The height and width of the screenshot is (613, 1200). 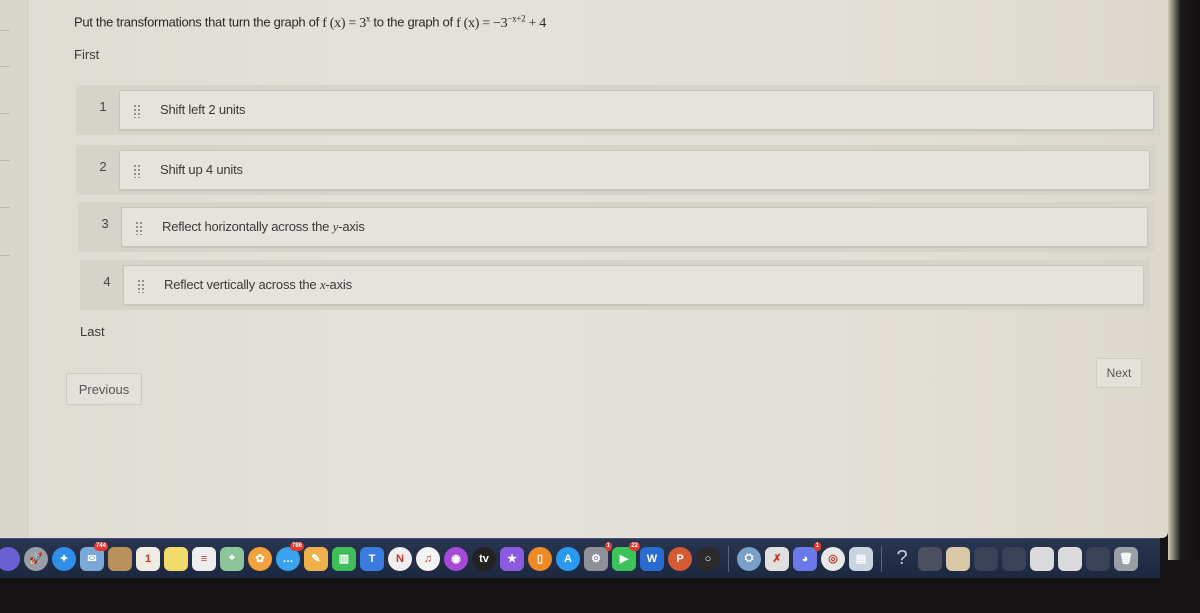 I want to click on dock-app-store-icon: A, so click(x=568, y=558).